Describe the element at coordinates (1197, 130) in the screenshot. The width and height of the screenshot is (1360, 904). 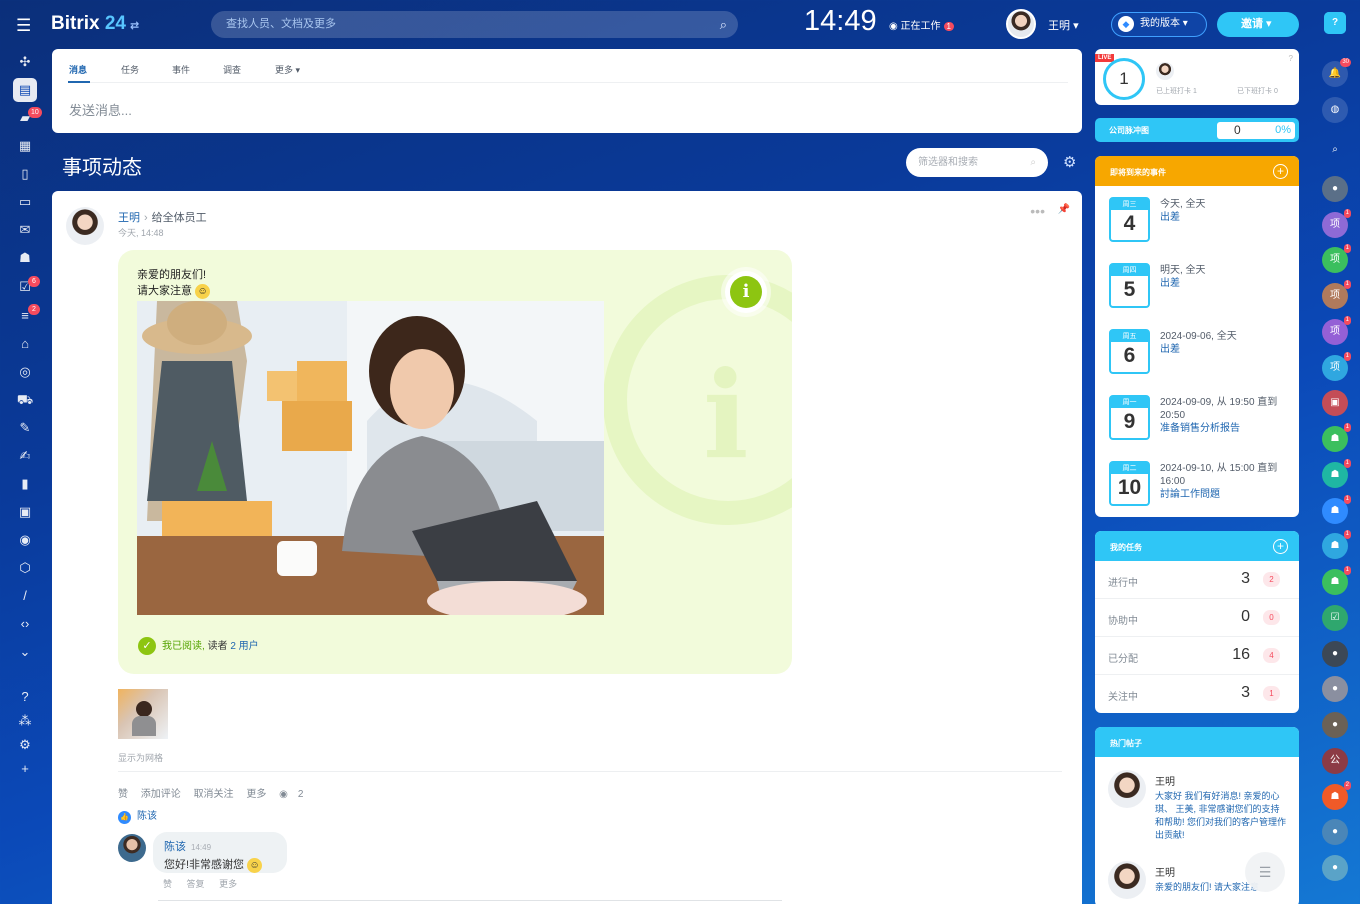
I see `company-pulse: 公司脉冲图 0 0%` at that location.